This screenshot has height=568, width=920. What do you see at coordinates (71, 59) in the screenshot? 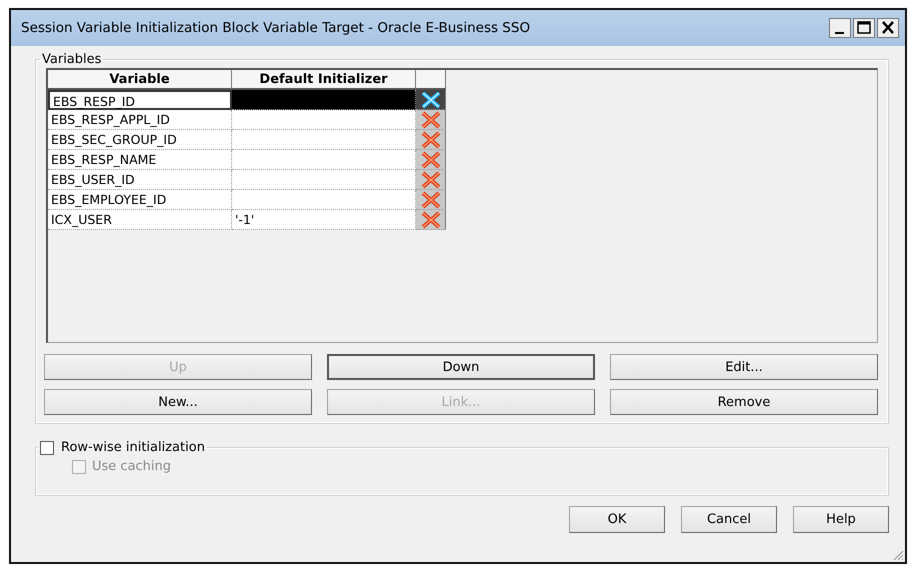
I see `group-label: Variables` at bounding box center [71, 59].